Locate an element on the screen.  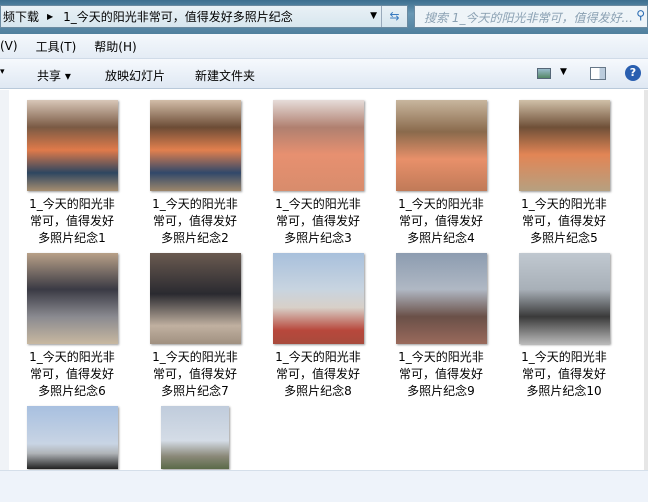
file-name-line: 多照片纪念2 is located at coordinates (195, 238).